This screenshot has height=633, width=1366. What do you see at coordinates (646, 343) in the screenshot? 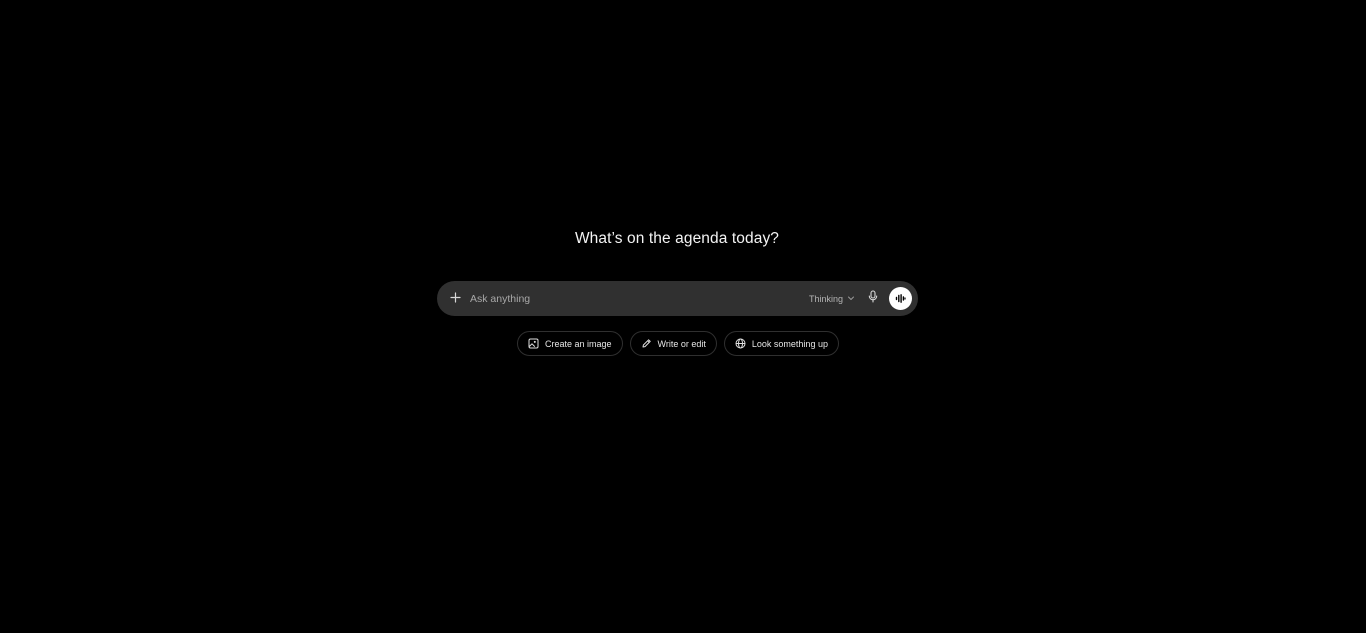
I see `pencil-icon` at bounding box center [646, 343].